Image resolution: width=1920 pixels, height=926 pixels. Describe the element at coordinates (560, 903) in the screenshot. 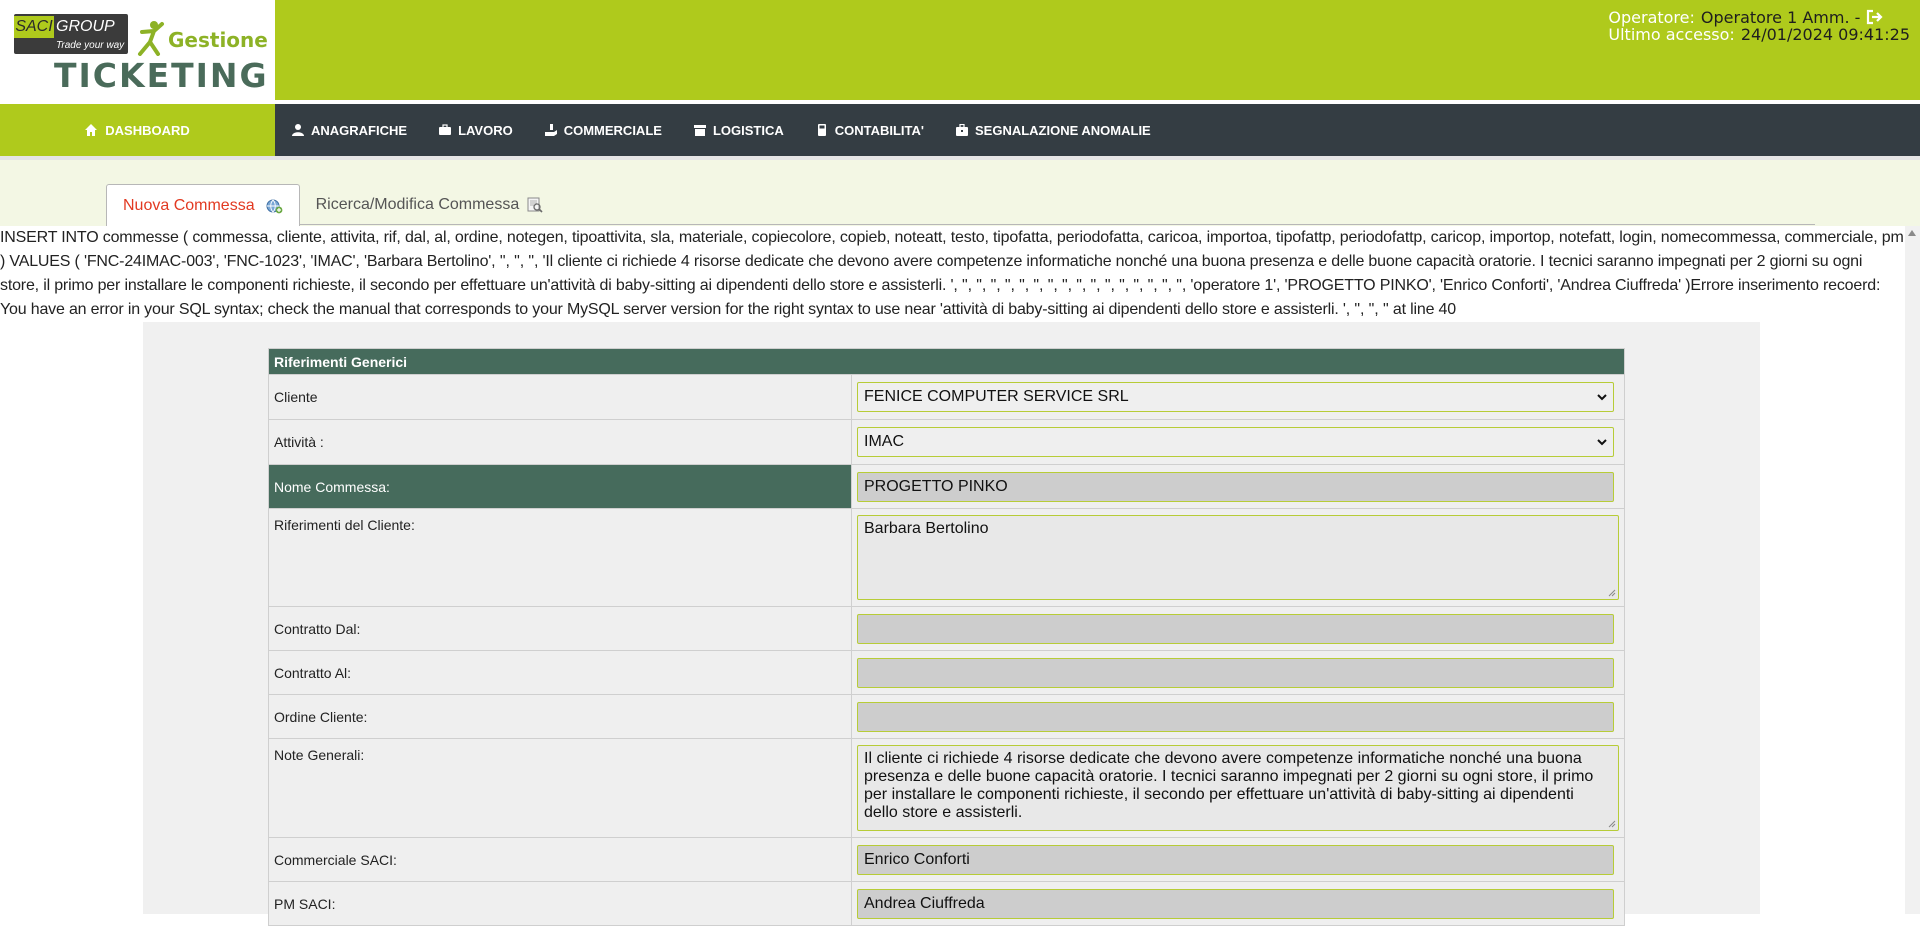

I see `pm-label: PM SACI:` at that location.